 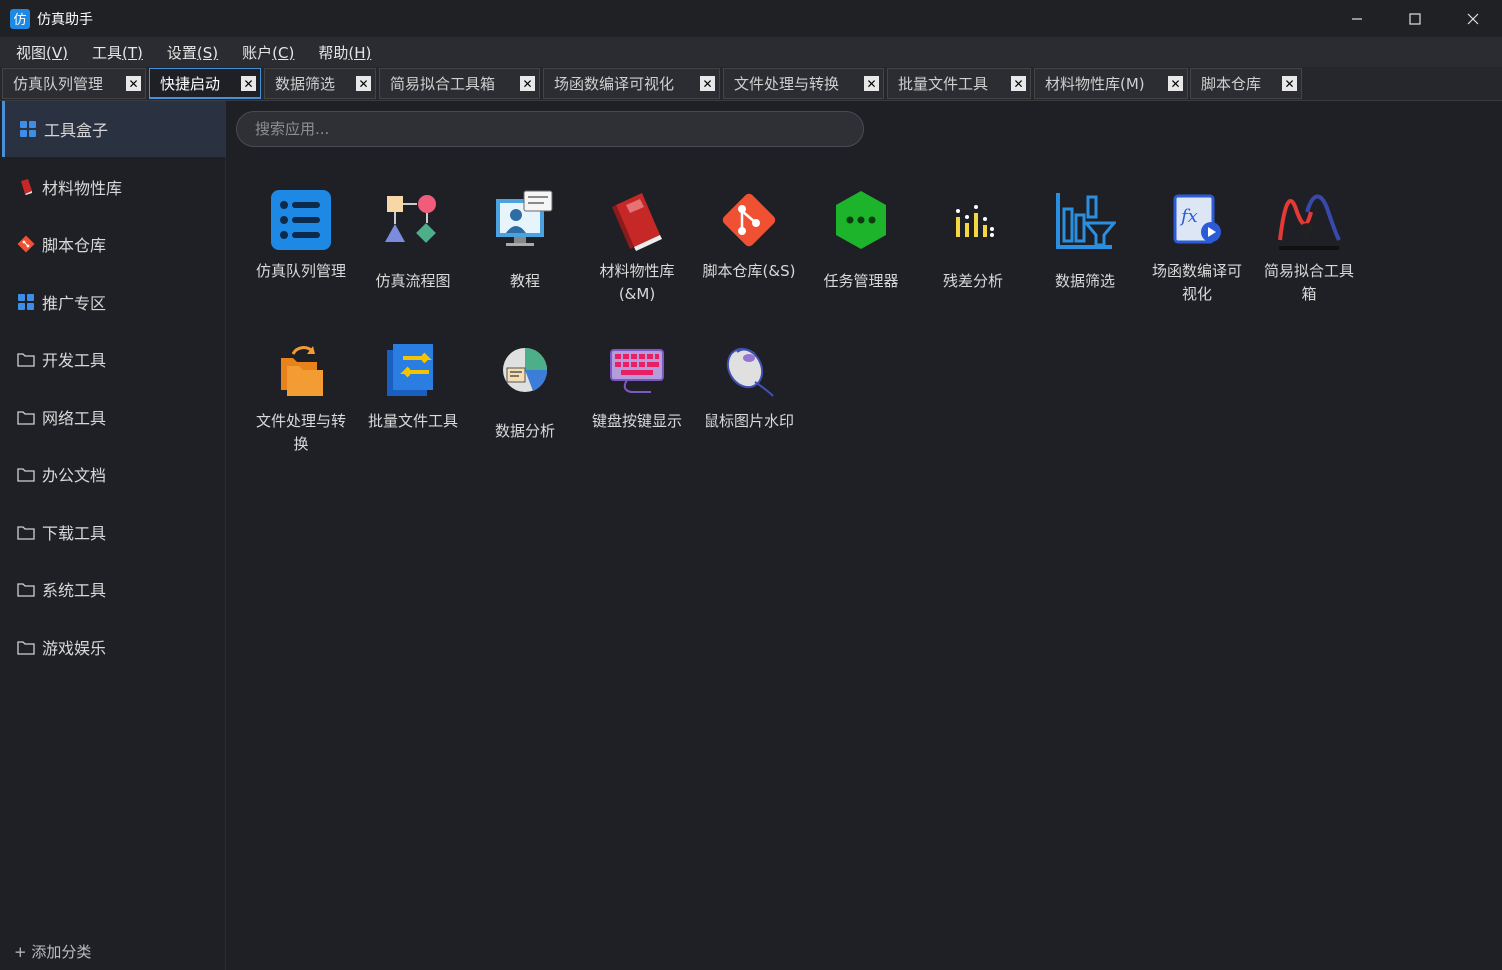 I want to click on tab-data-filter: 数据筛选 ✕, so click(x=320, y=83).